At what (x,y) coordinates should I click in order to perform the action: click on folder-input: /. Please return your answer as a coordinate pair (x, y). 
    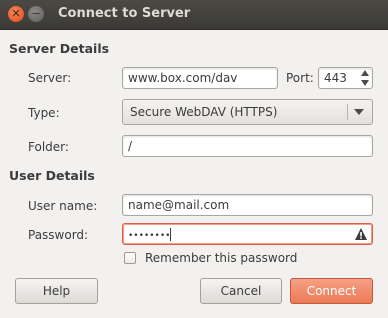
    Looking at the image, I should click on (247, 146).